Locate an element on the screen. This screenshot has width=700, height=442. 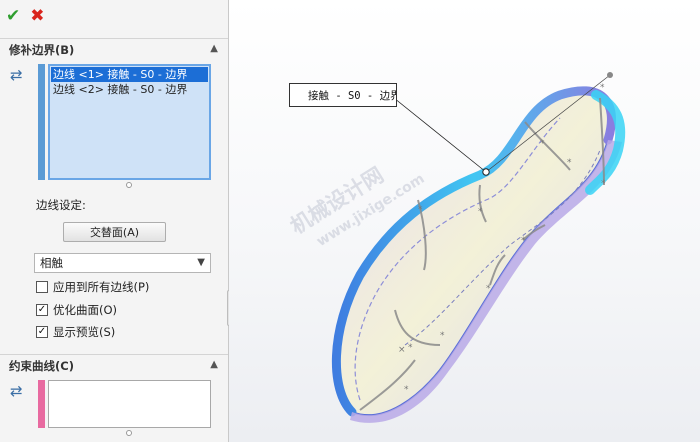
chevron-down-icon: ▼ is located at coordinates (201, 262).